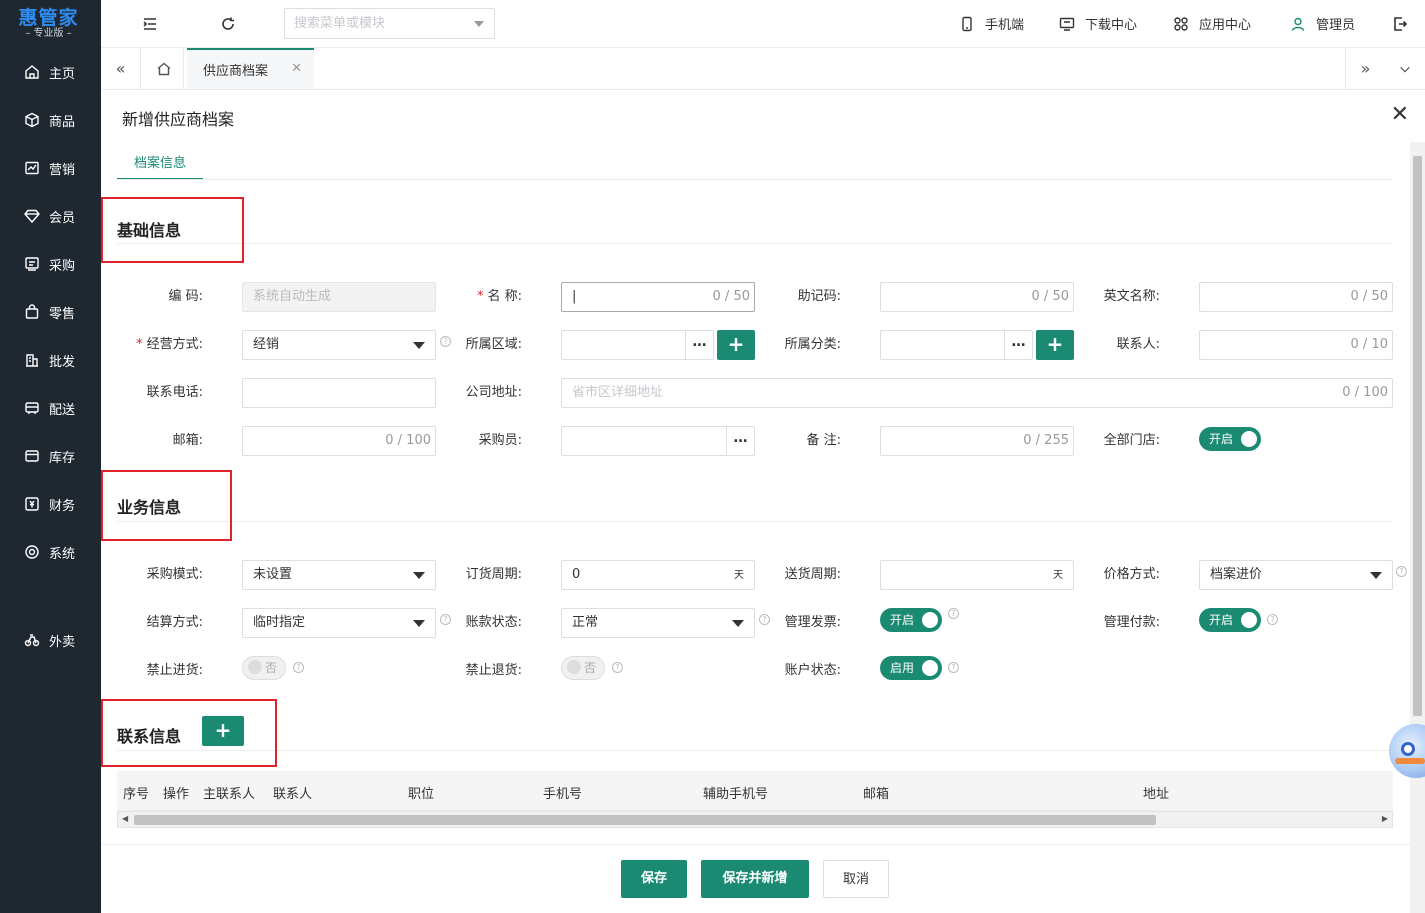 The height and width of the screenshot is (913, 1425). Describe the element at coordinates (264, 668) in the screenshot. I see `forbid-purchase-toggle: 否` at that location.